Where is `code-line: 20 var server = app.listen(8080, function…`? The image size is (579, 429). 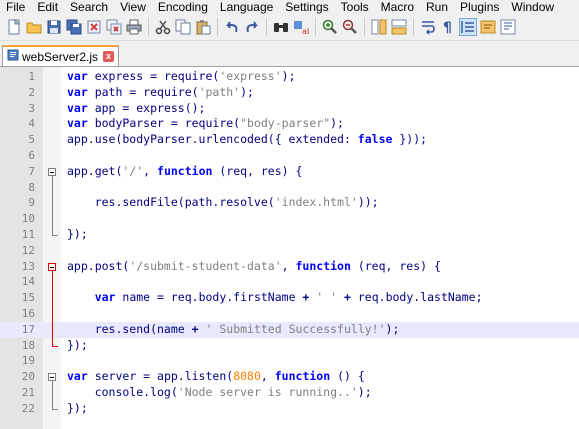 code-line: 20 var server = app.listen(8080, function… is located at coordinates (289, 377).